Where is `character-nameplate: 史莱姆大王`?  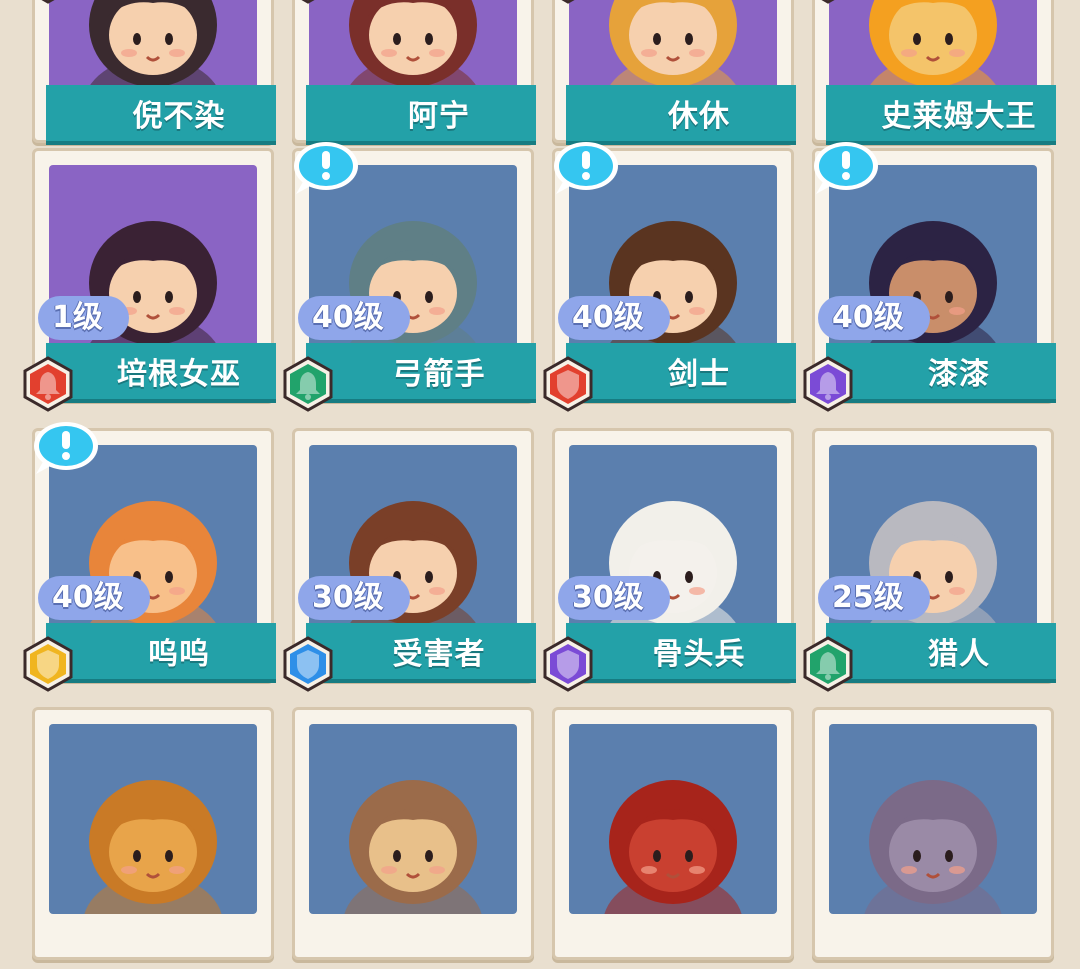 character-nameplate: 史莱姆大王 is located at coordinates (941, 115).